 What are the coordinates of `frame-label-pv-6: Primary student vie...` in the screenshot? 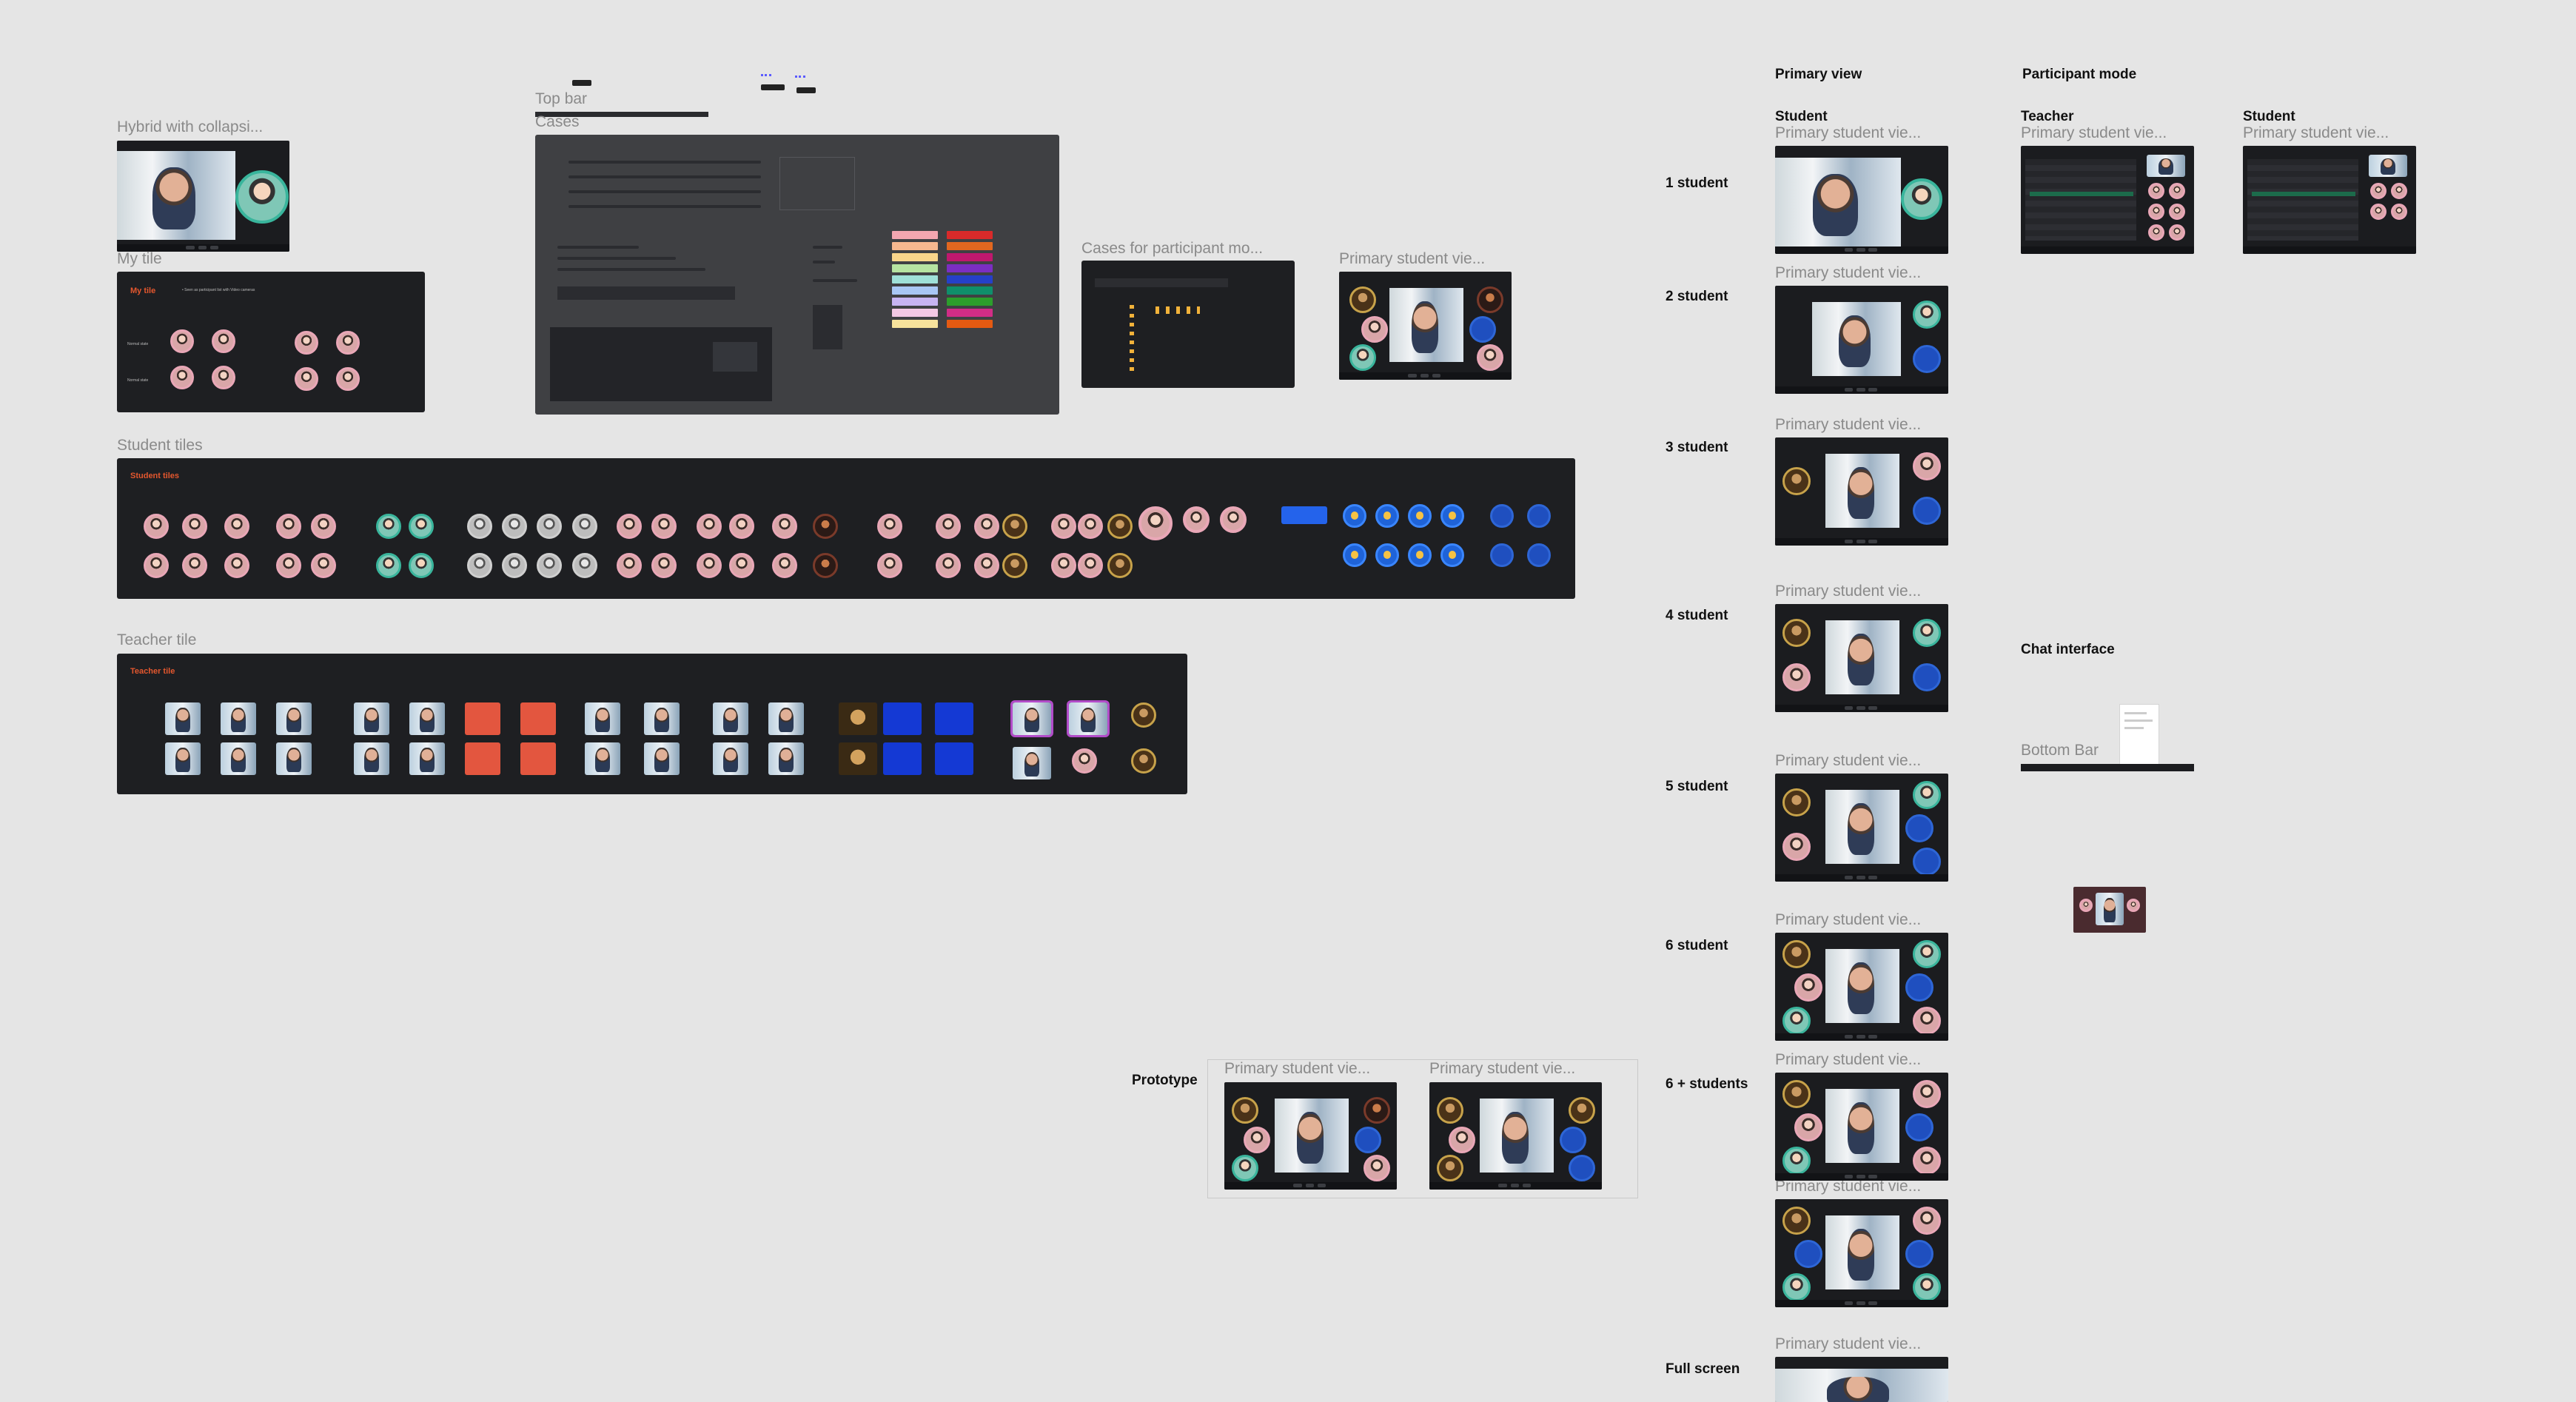 It's located at (1848, 919).